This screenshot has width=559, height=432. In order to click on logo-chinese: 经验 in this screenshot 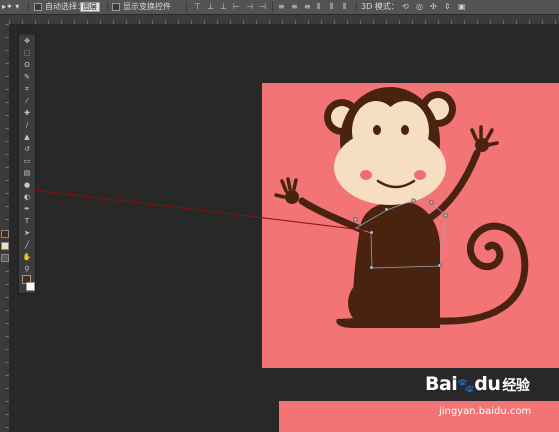, I will do `click(516, 386)`.